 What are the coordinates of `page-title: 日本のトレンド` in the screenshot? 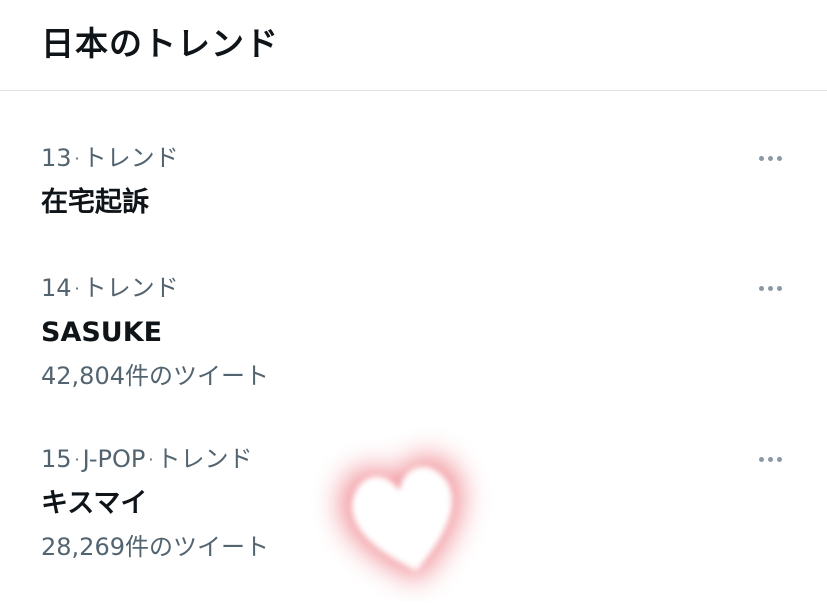 It's located at (160, 43).